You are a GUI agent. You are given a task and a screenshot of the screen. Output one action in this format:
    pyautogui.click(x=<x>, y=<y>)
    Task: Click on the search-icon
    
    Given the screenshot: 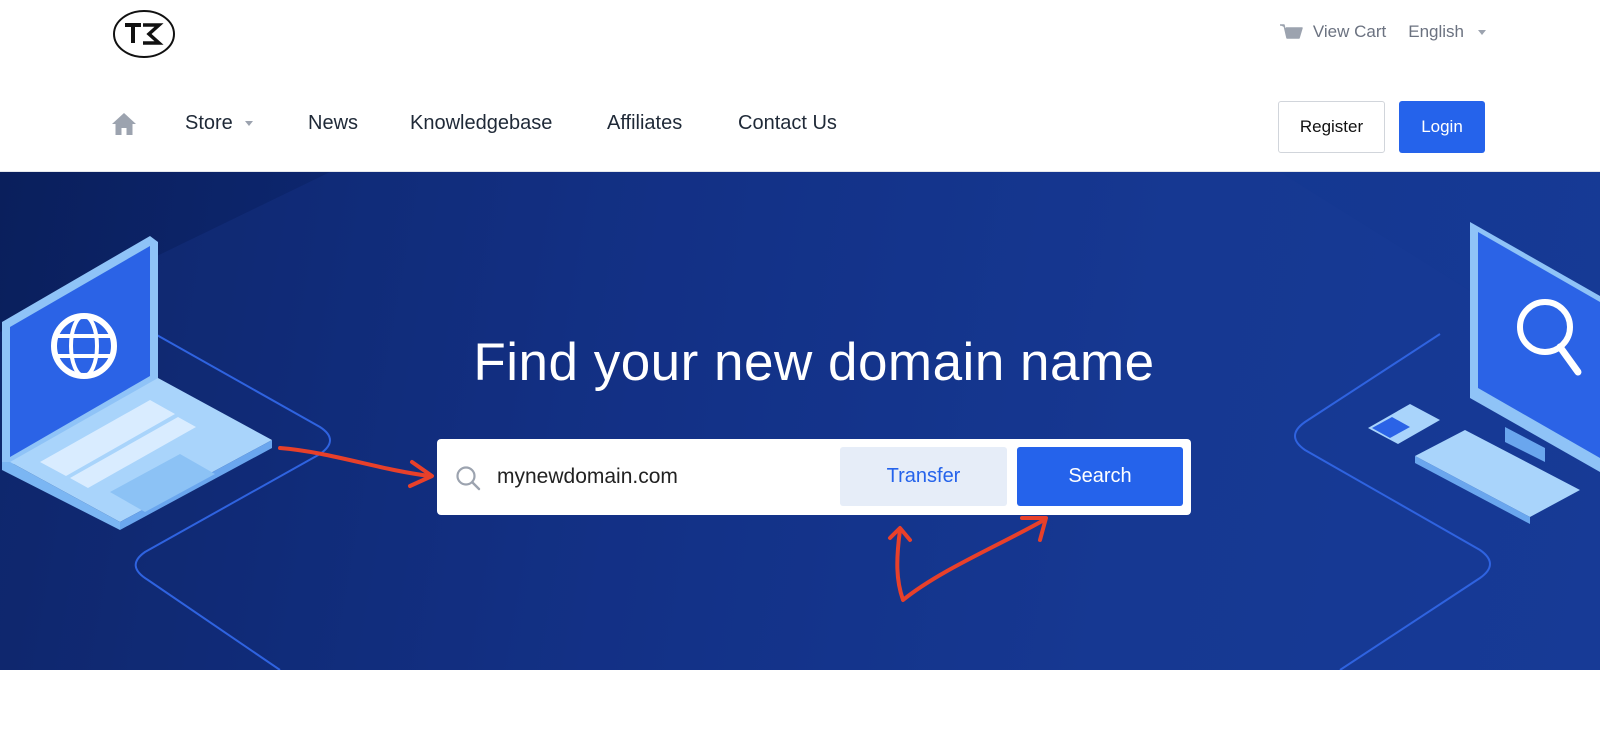 What is the action you would take?
    pyautogui.click(x=468, y=478)
    